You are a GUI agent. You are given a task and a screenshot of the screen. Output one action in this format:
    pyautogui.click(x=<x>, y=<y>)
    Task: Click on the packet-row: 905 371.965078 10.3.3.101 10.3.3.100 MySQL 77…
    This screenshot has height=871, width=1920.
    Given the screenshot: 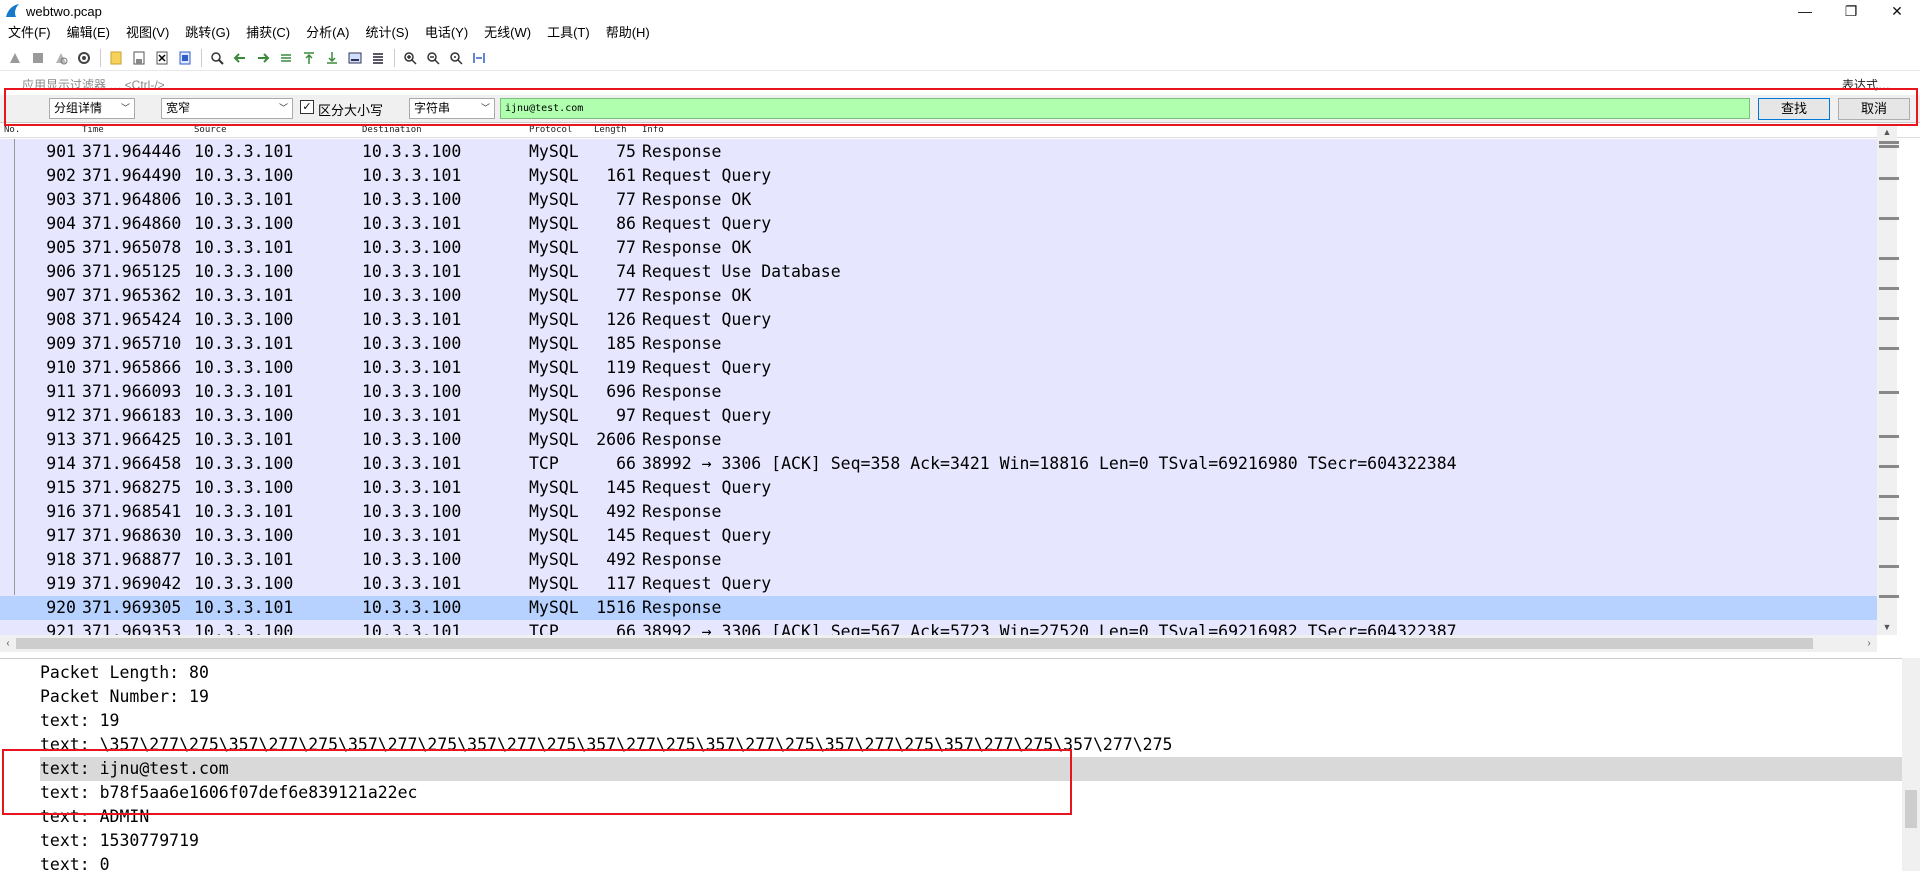 What is the action you would take?
    pyautogui.click(x=938, y=248)
    